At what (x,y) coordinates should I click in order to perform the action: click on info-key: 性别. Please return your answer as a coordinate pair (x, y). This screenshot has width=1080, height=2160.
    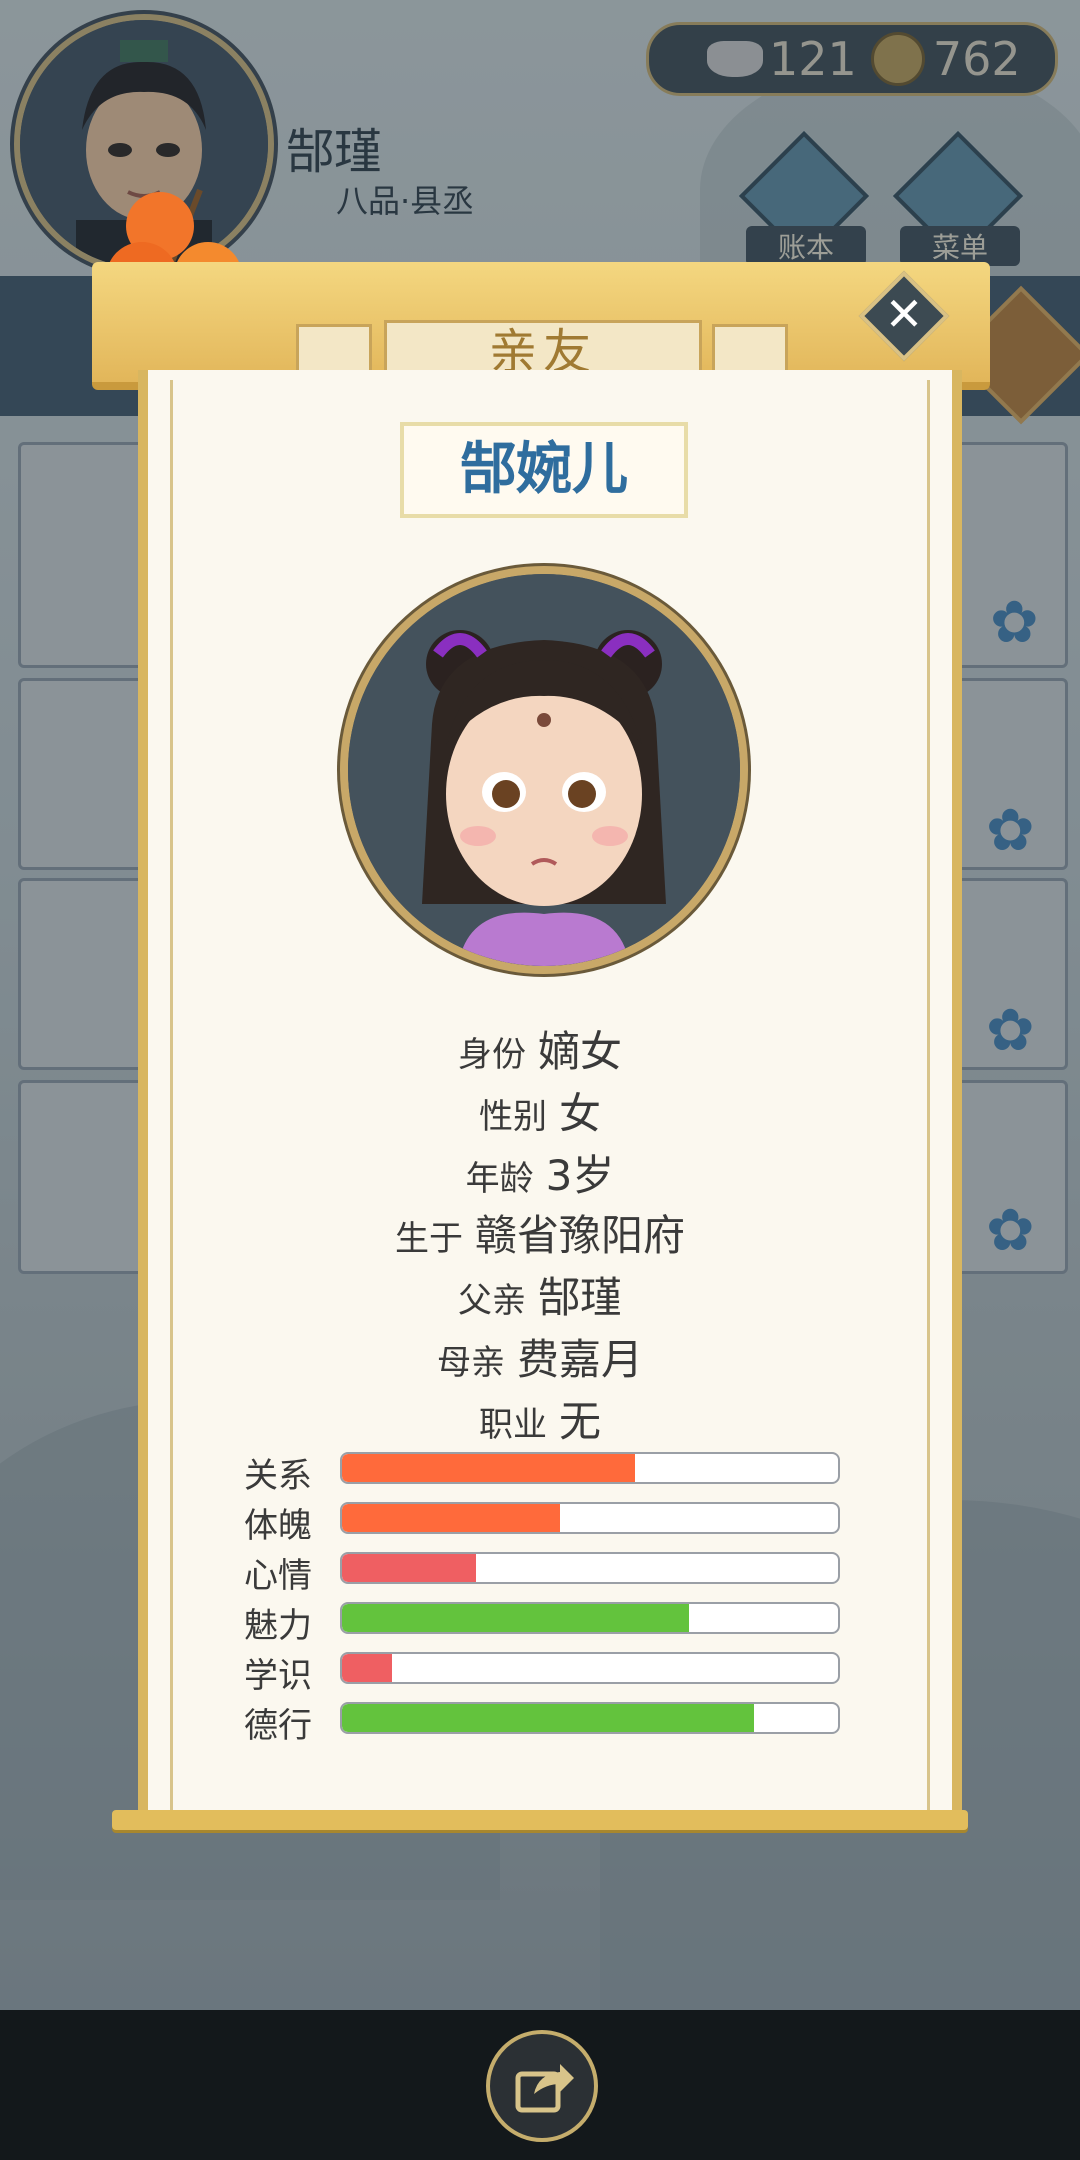
    Looking at the image, I should click on (512, 1117).